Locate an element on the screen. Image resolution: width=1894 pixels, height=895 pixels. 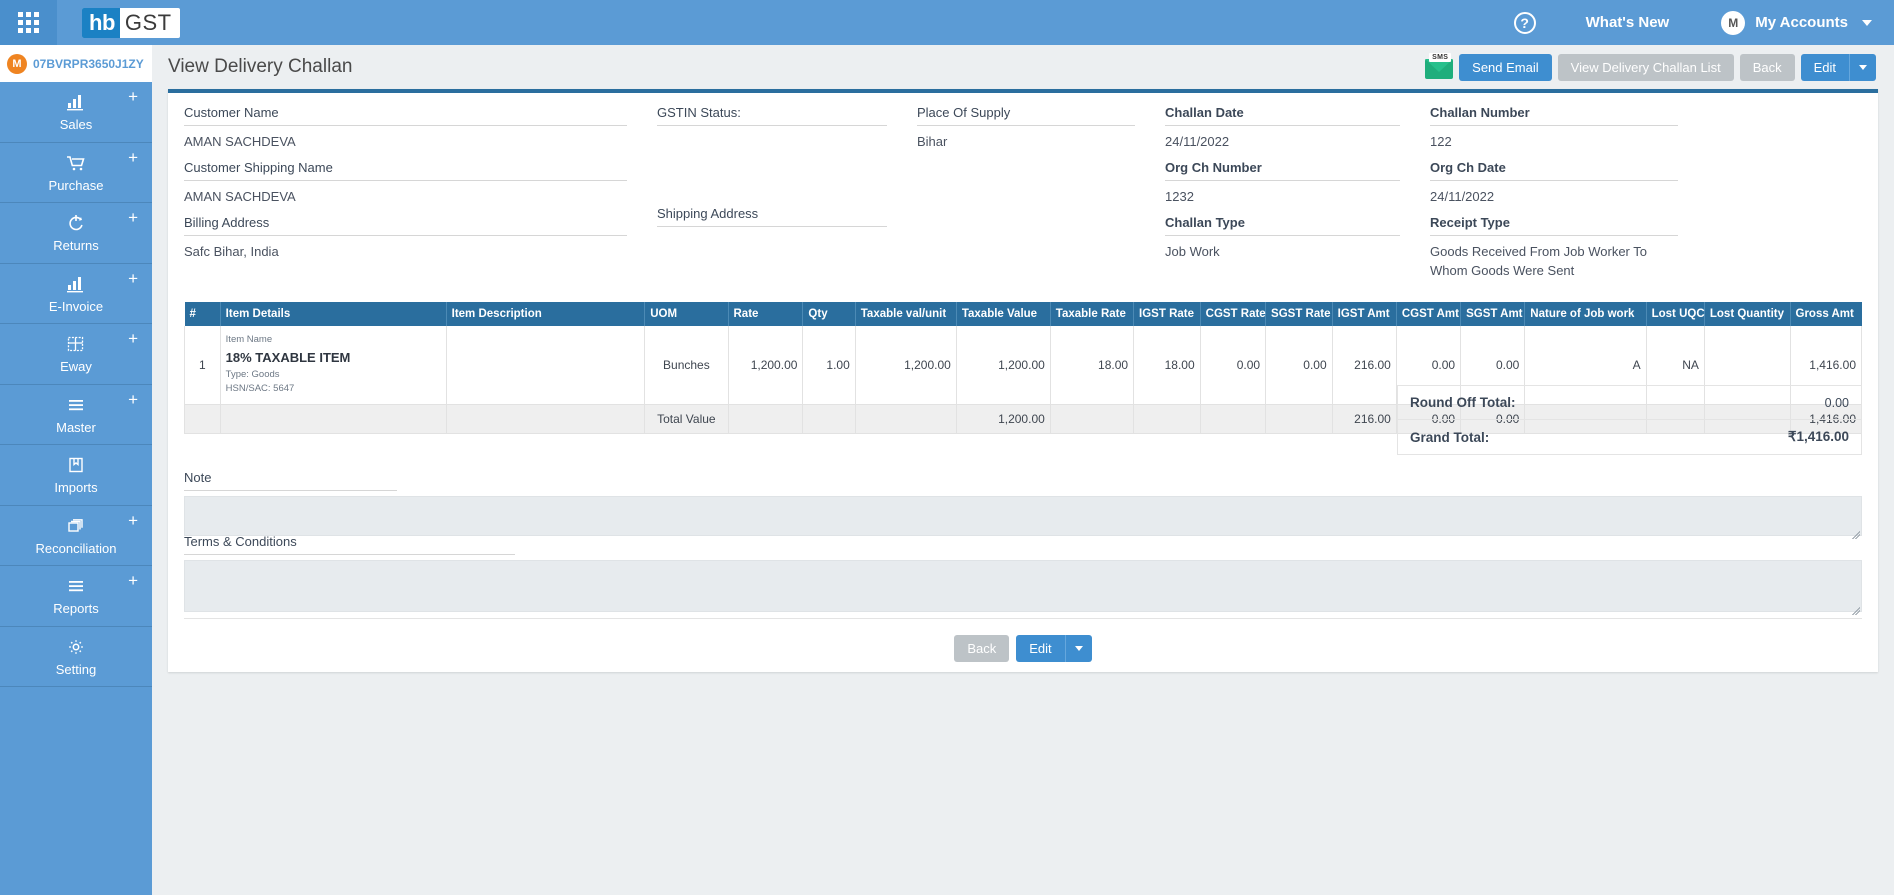
cell-igst-amt: 216.00 is located at coordinates (1364, 366).